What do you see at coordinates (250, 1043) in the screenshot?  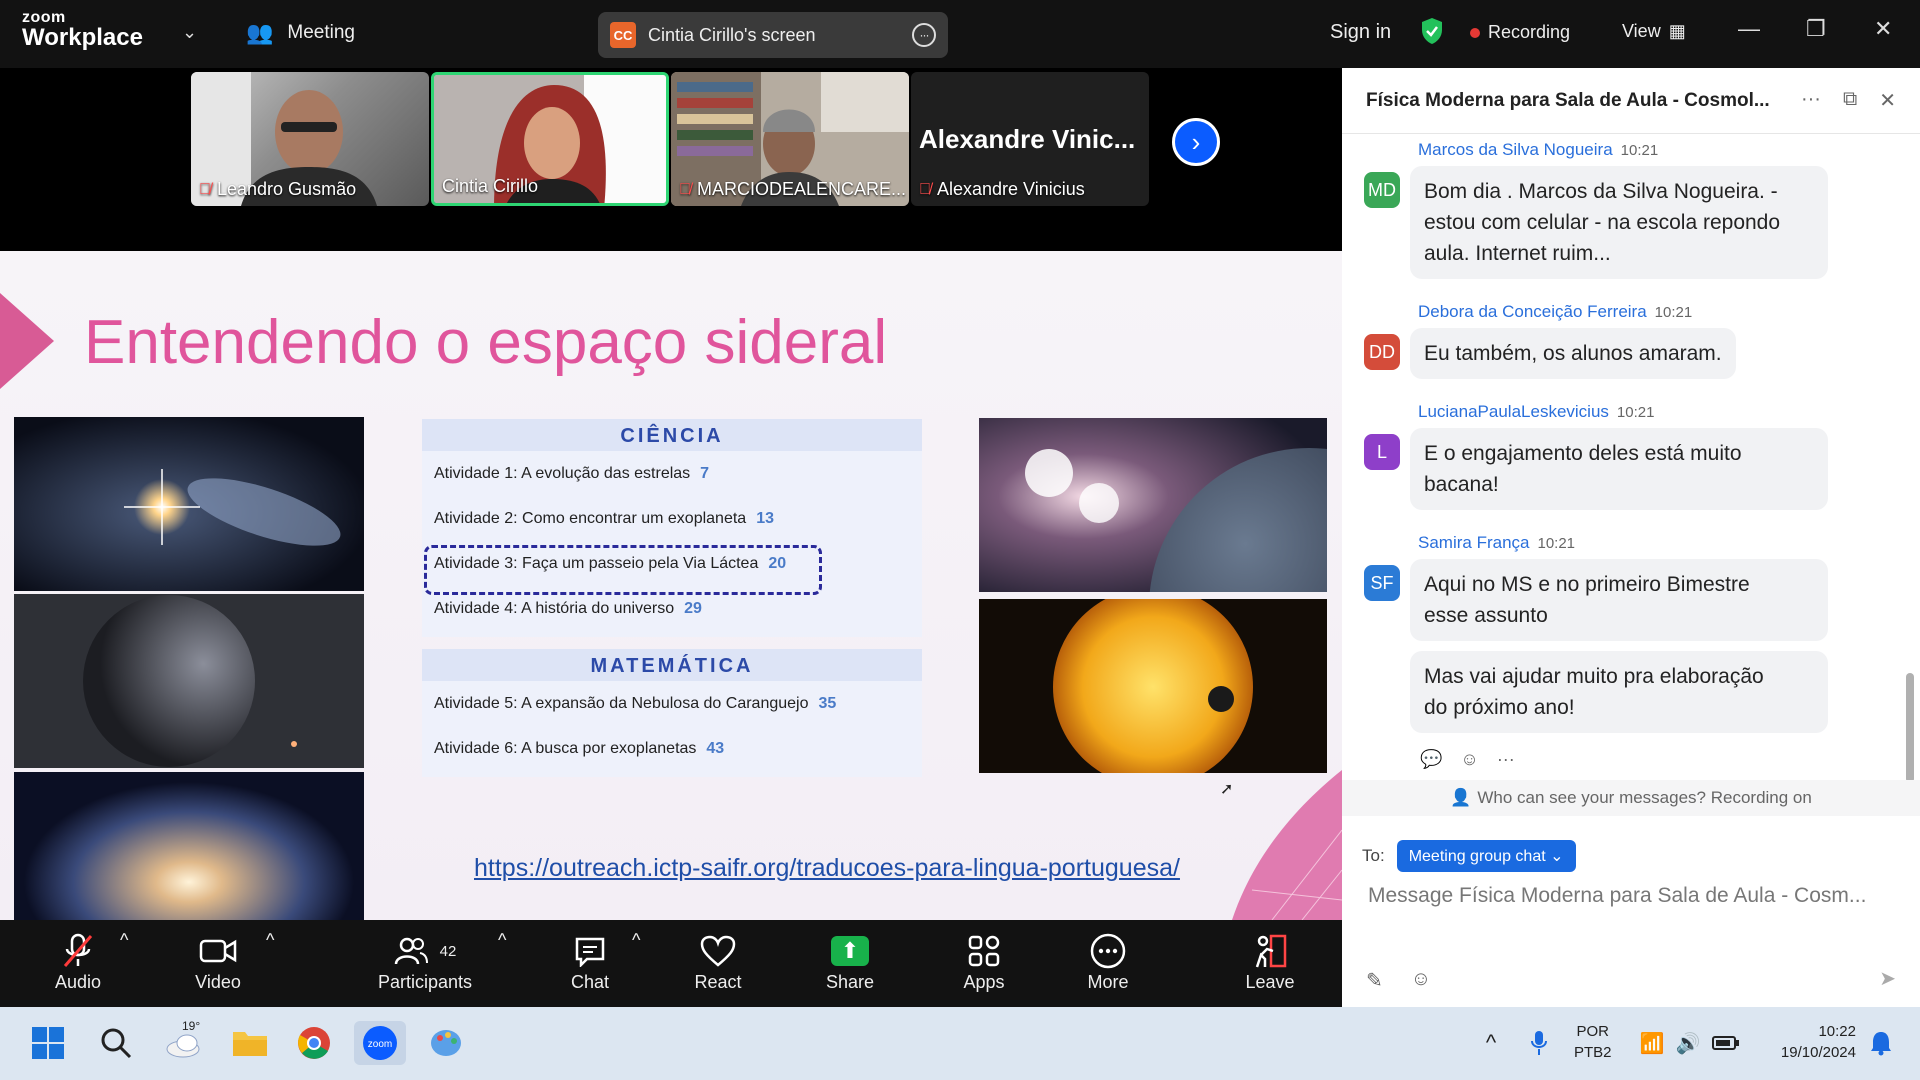 I see `file-explorer-icon` at bounding box center [250, 1043].